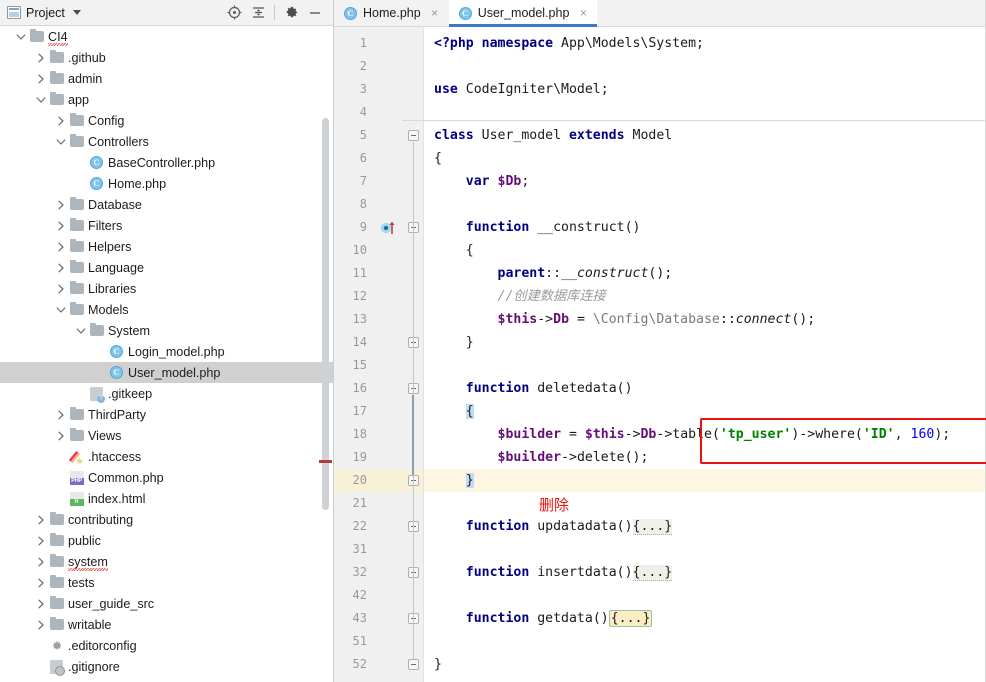 This screenshot has height=682, width=986. What do you see at coordinates (166, 519) in the screenshot?
I see `tree-item-contributing: contributing` at bounding box center [166, 519].